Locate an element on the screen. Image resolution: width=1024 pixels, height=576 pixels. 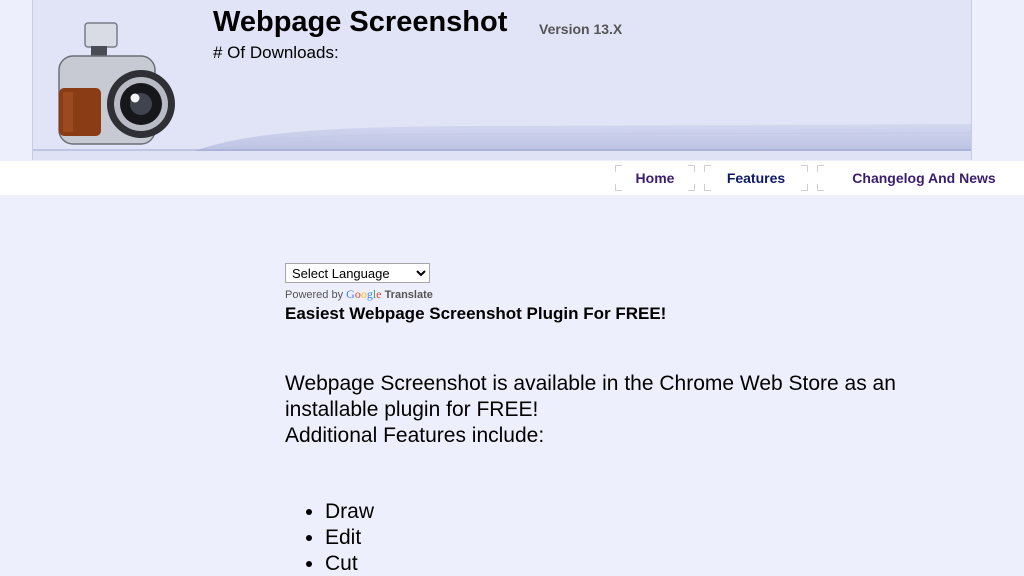
powered-by-label: Powered by is located at coordinates (314, 295).